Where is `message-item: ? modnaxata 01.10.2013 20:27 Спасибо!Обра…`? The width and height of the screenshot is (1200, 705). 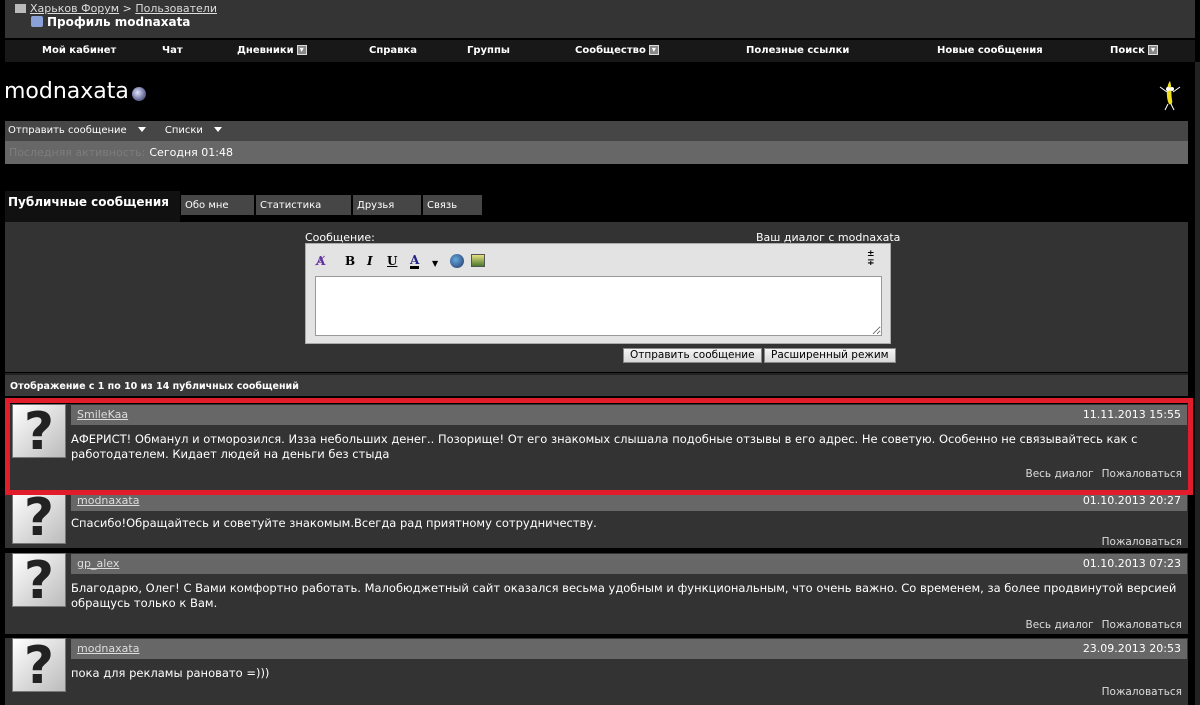 message-item: ? modnaxata 01.10.2013 20:27 Спасибо!Обра… is located at coordinates (596, 519).